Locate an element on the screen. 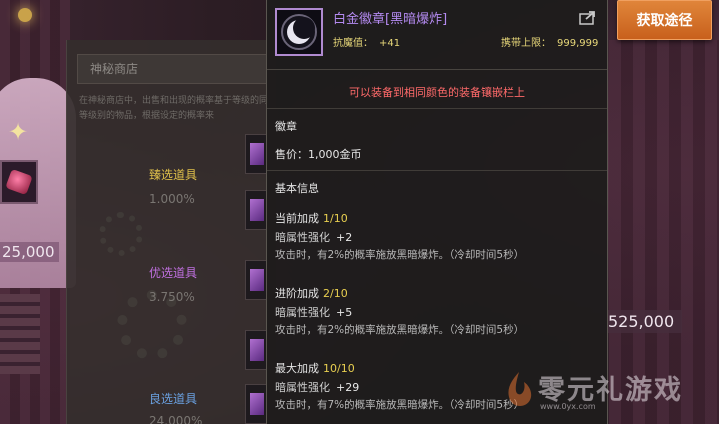 The image size is (719, 424). gem-item-slot is located at coordinates (19, 182).